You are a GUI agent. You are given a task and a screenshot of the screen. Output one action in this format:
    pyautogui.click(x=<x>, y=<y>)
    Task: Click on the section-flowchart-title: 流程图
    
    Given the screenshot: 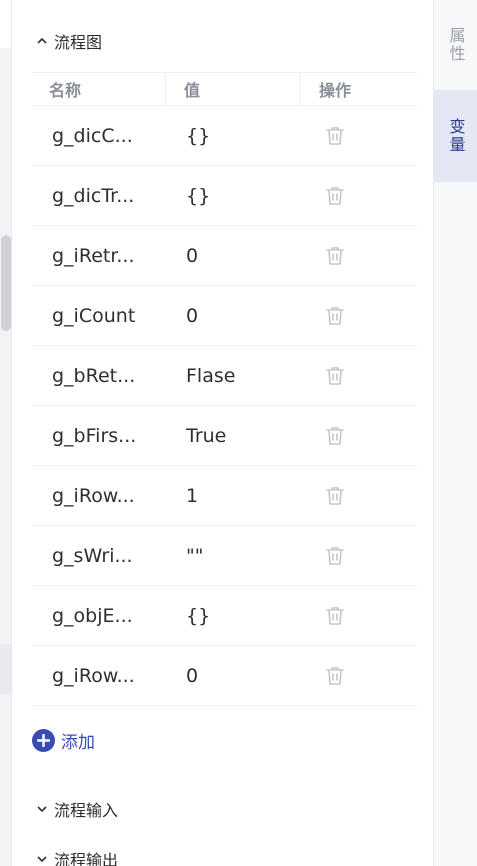 What is the action you would take?
    pyautogui.click(x=78, y=42)
    